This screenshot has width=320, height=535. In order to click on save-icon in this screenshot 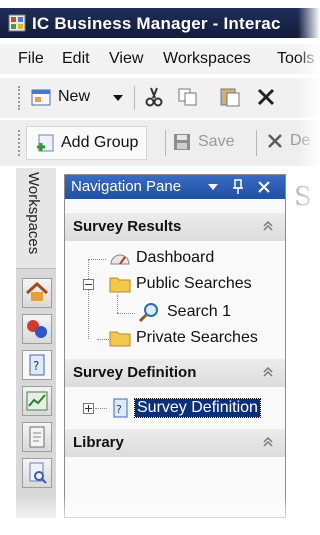, I will do `click(182, 142)`.